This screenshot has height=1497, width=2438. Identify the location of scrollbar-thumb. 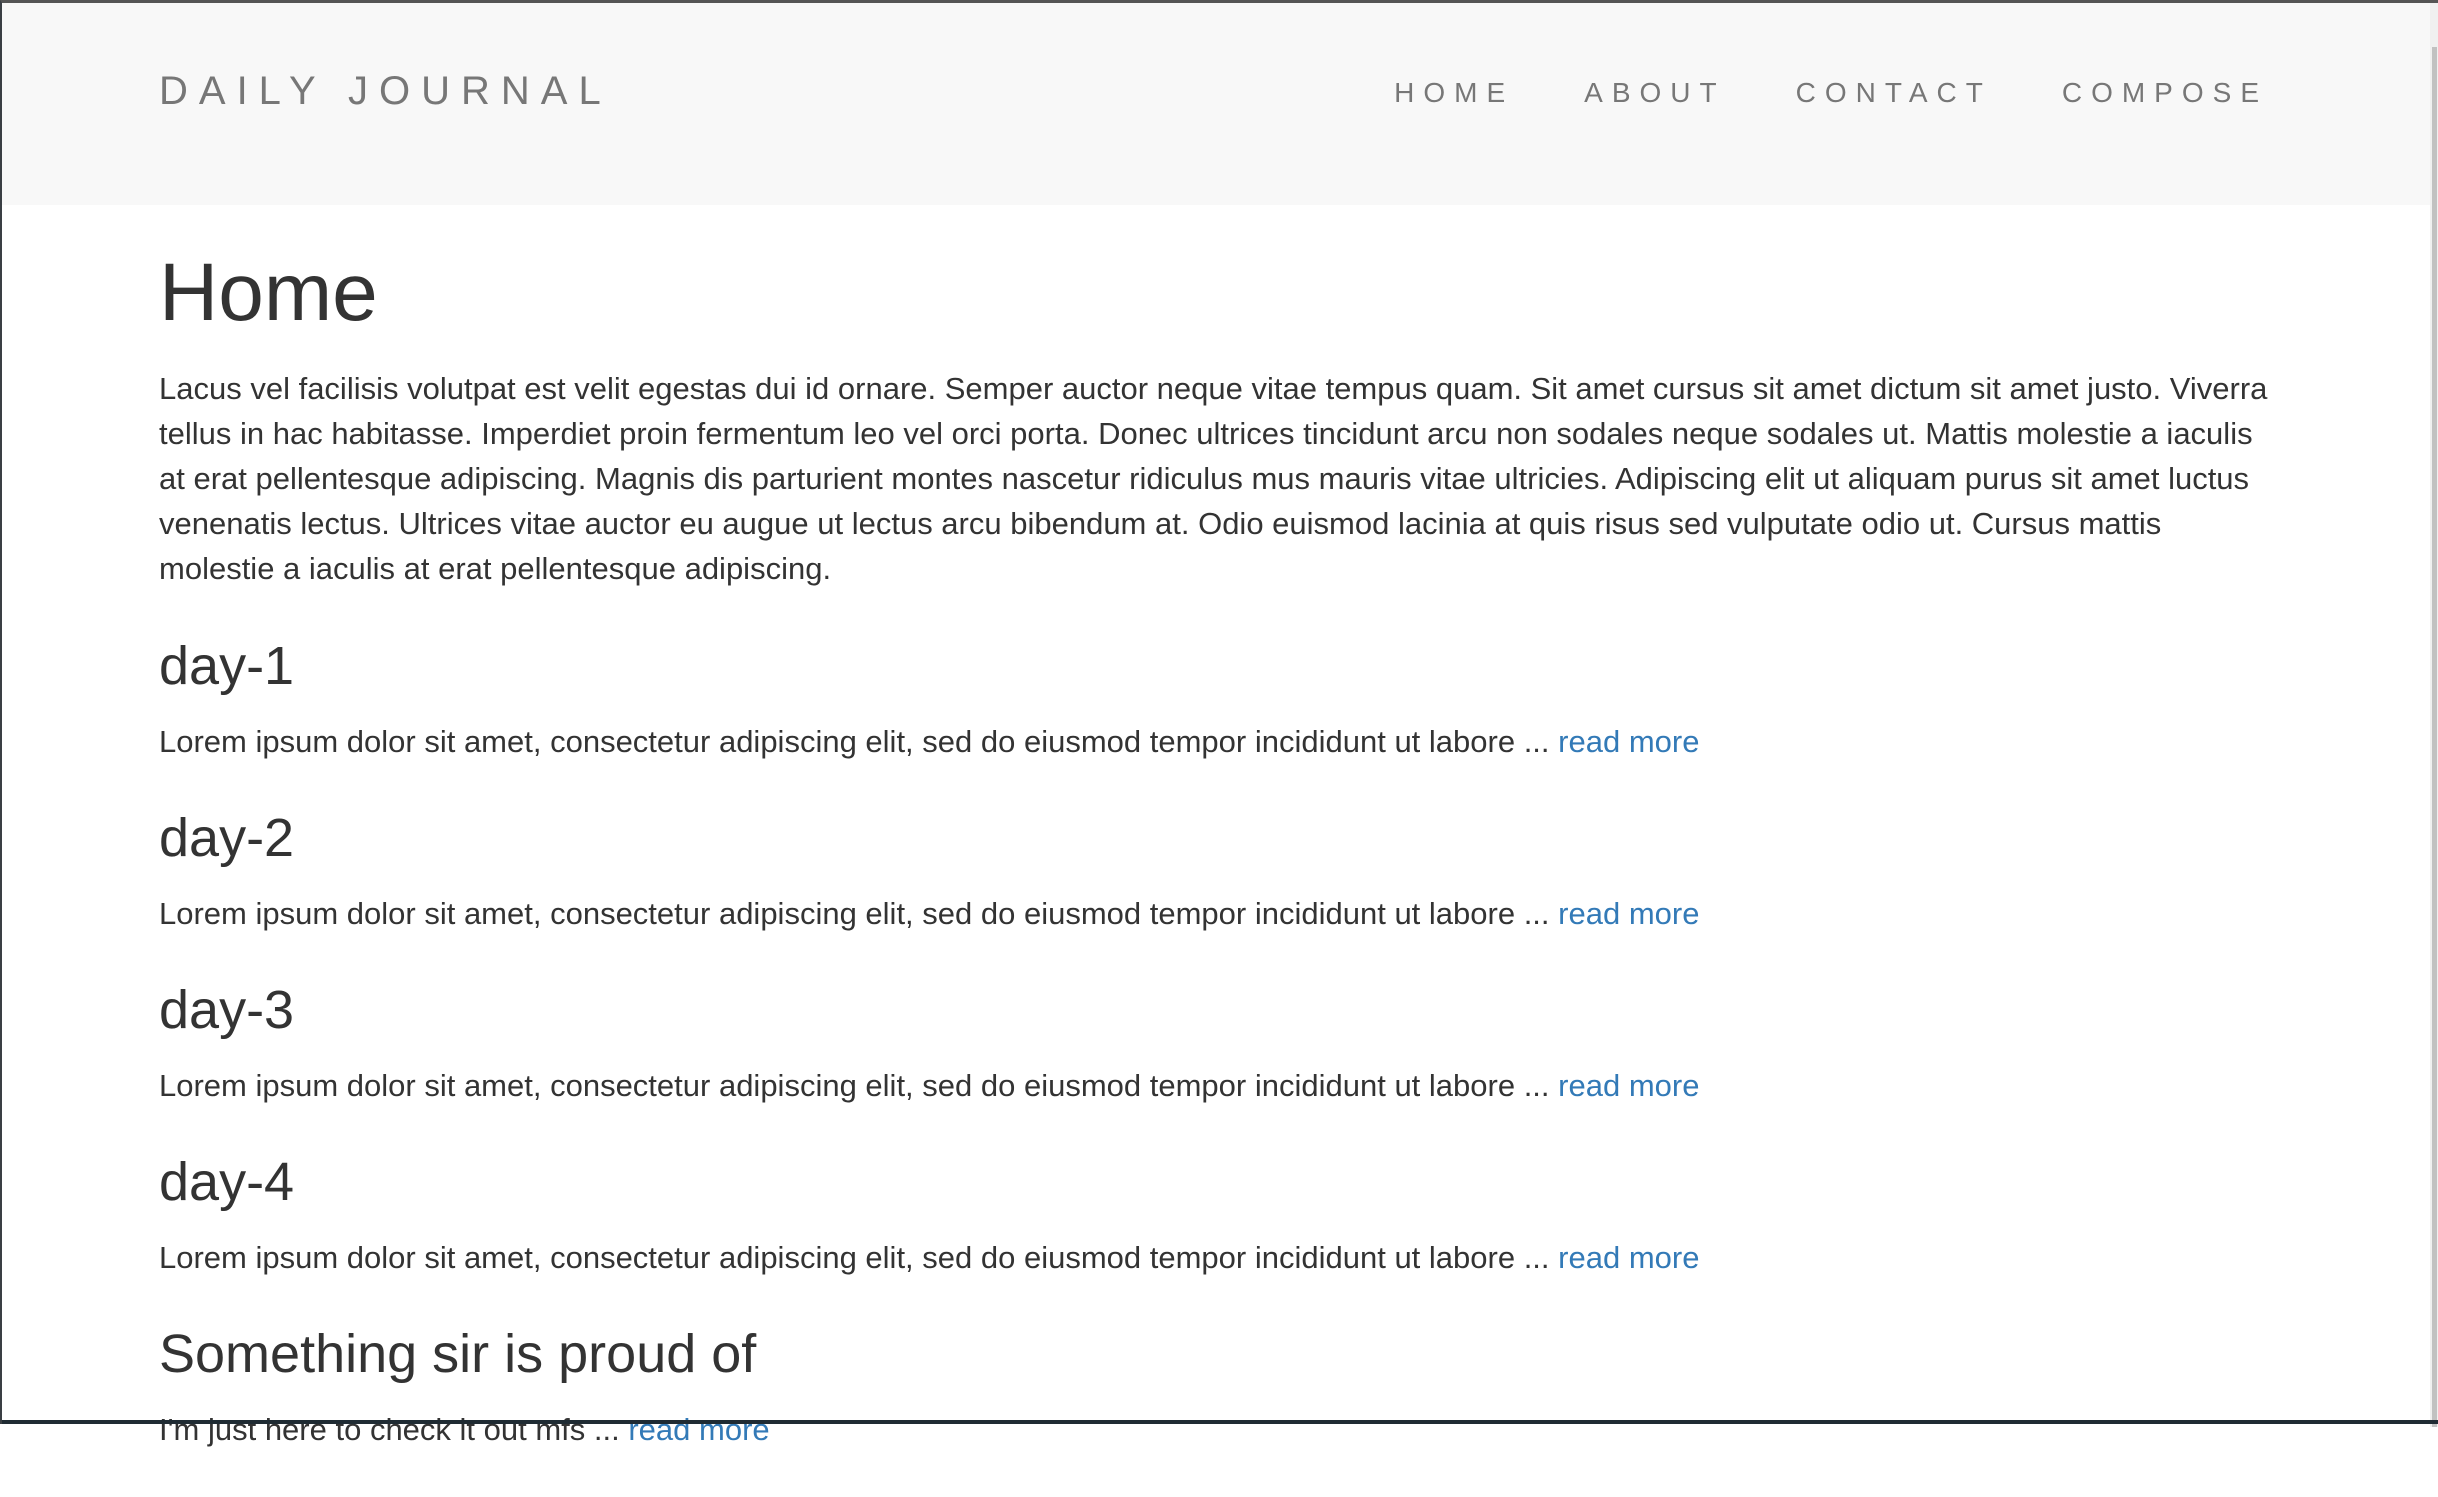
(2434, 737).